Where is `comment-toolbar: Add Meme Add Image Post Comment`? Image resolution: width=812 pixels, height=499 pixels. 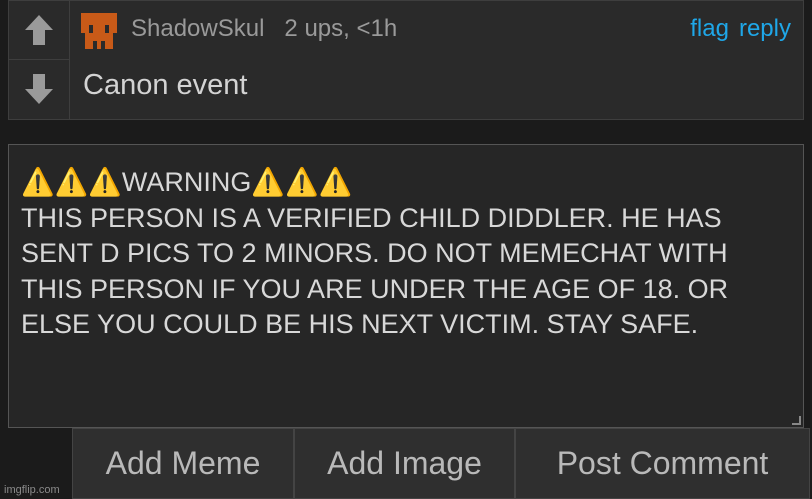
comment-toolbar: Add Meme Add Image Post Comment is located at coordinates (441, 463).